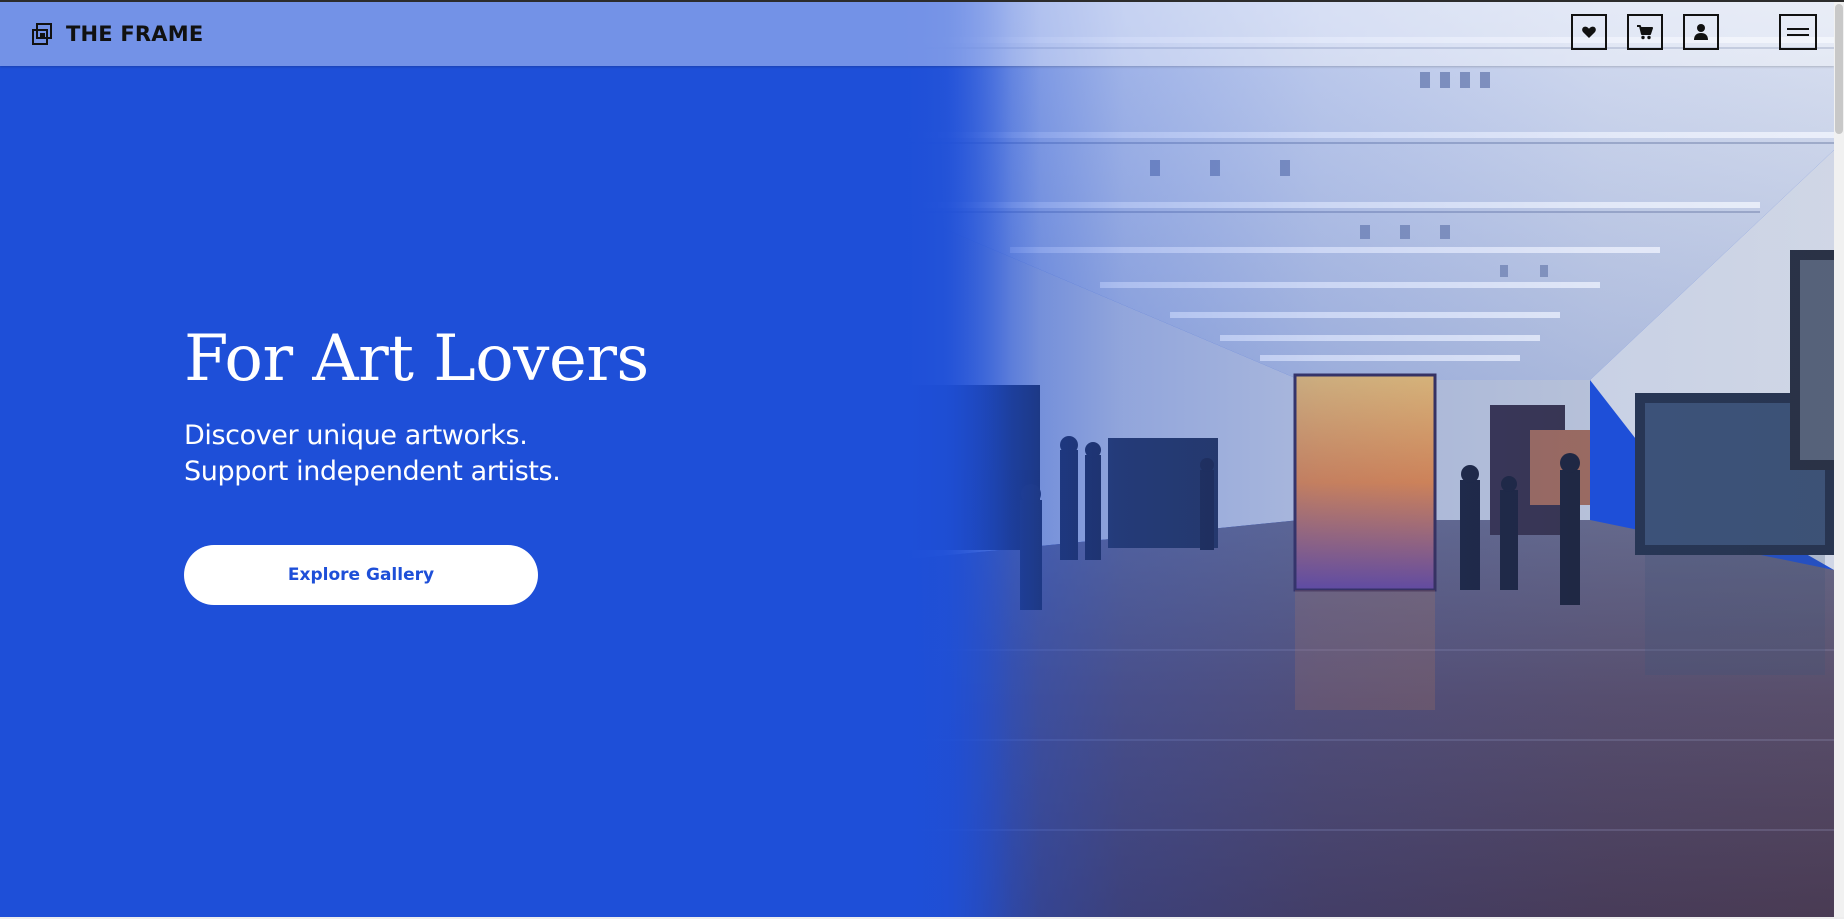 The image size is (1844, 919). What do you see at coordinates (416, 359) in the screenshot?
I see `hero-title: For Art Lovers` at bounding box center [416, 359].